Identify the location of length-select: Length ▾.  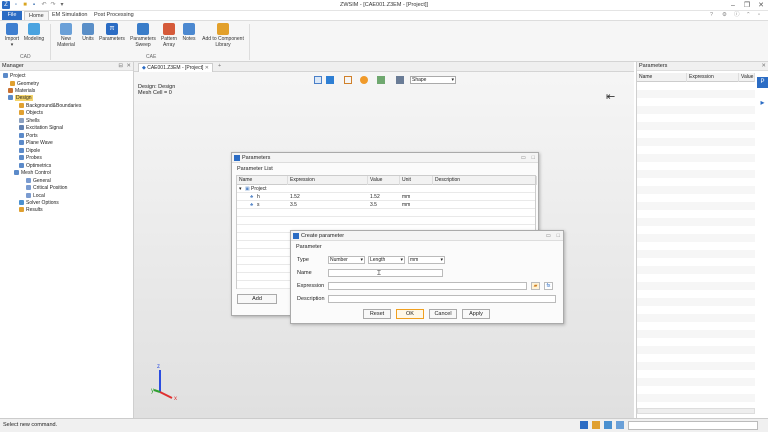
(386, 260).